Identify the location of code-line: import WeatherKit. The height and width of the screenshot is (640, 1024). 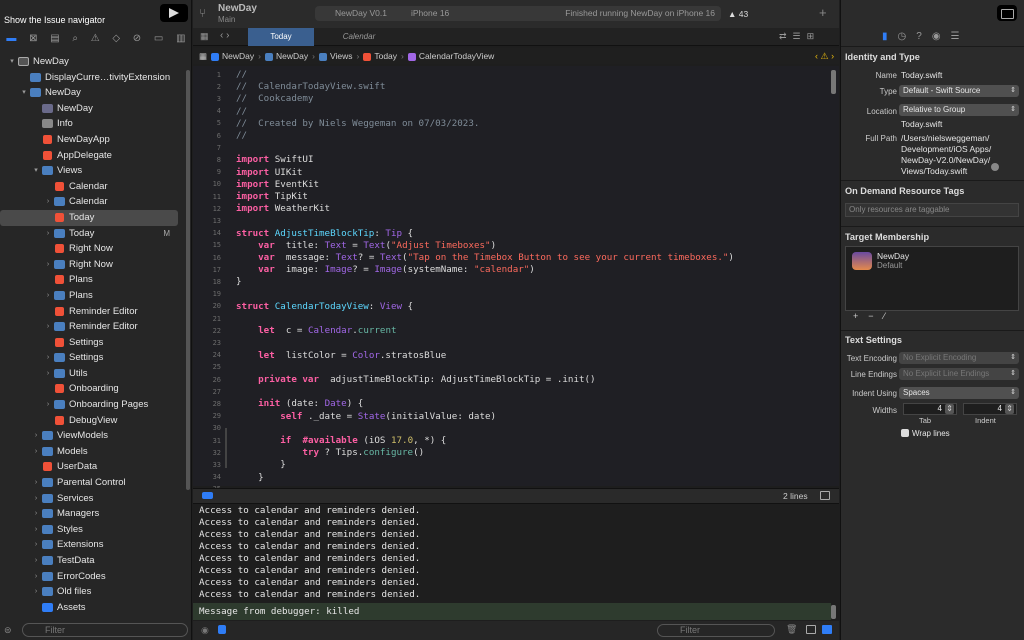
(283, 208).